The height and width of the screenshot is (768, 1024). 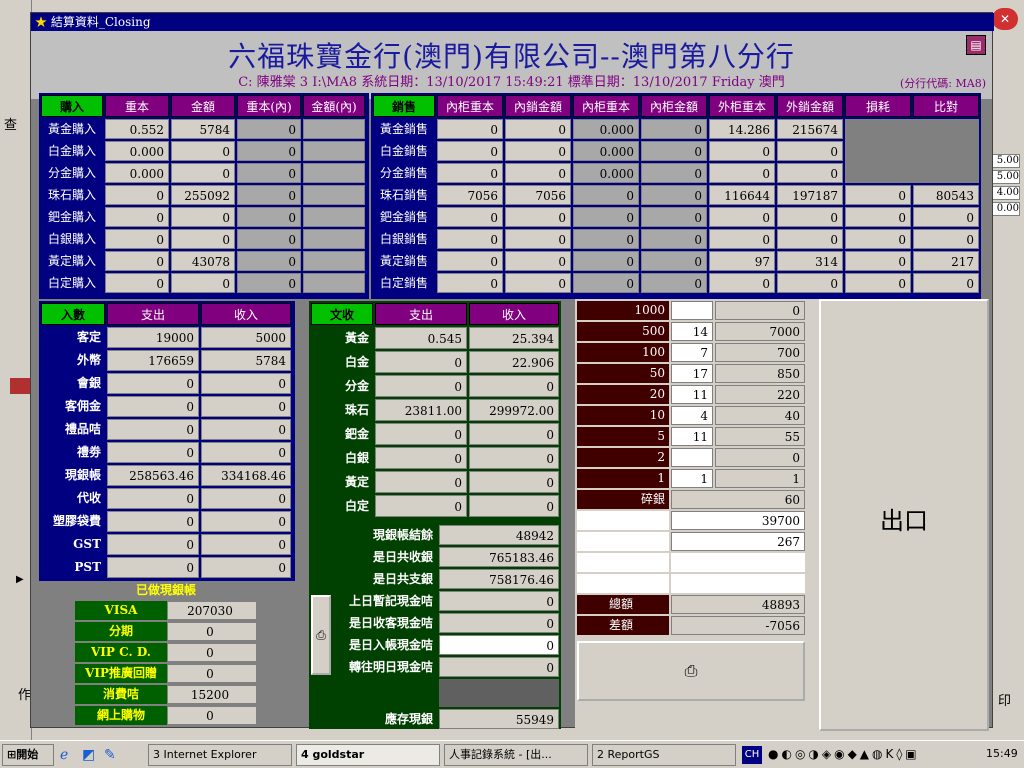 What do you see at coordinates (246, 475) in the screenshot?
I see `income-in-cell: 334168.46` at bounding box center [246, 475].